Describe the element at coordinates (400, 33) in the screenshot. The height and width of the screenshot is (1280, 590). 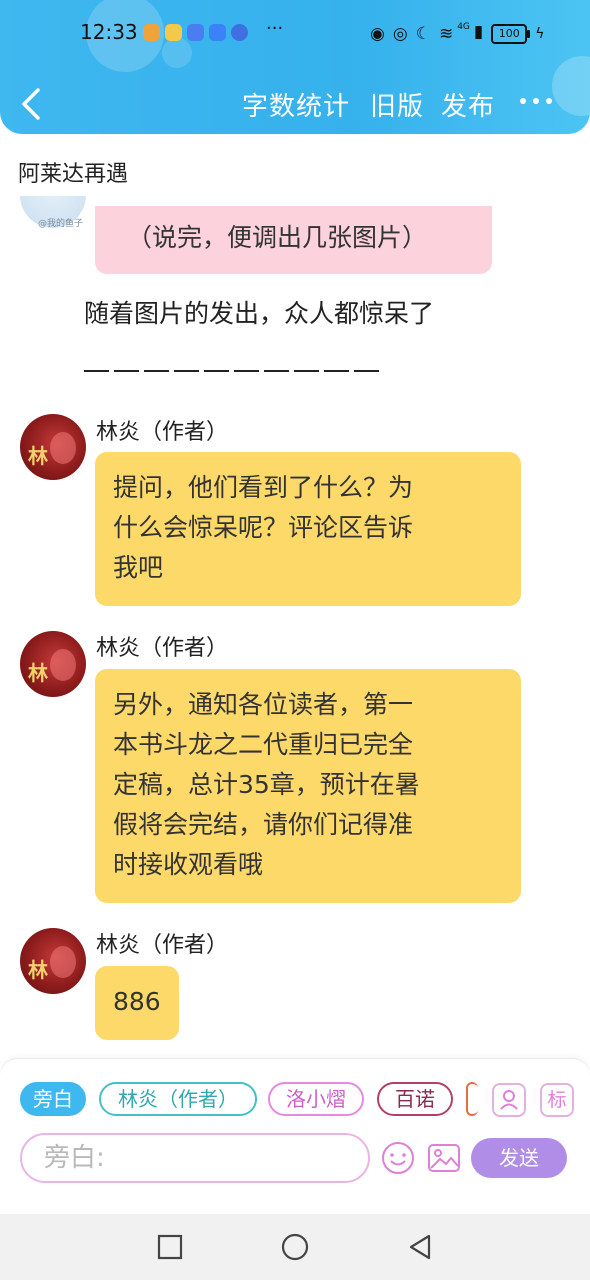
I see `eye-comfort-icon: ◎` at that location.